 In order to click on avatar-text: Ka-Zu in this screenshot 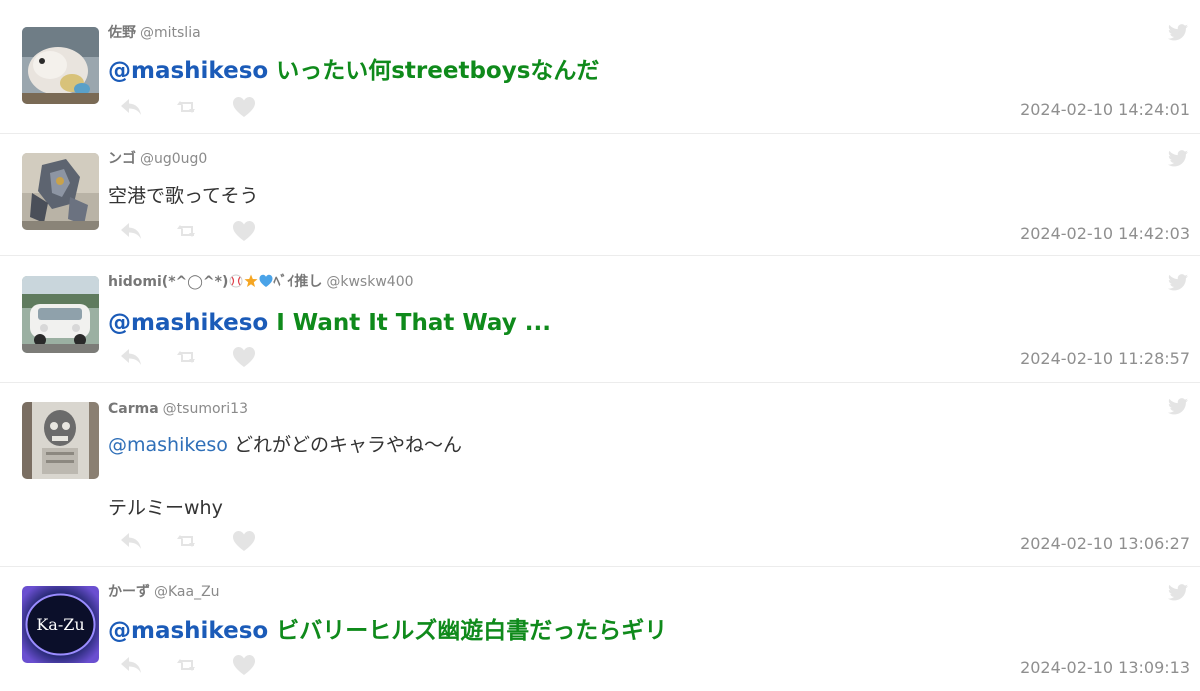, I will do `click(60, 624)`.